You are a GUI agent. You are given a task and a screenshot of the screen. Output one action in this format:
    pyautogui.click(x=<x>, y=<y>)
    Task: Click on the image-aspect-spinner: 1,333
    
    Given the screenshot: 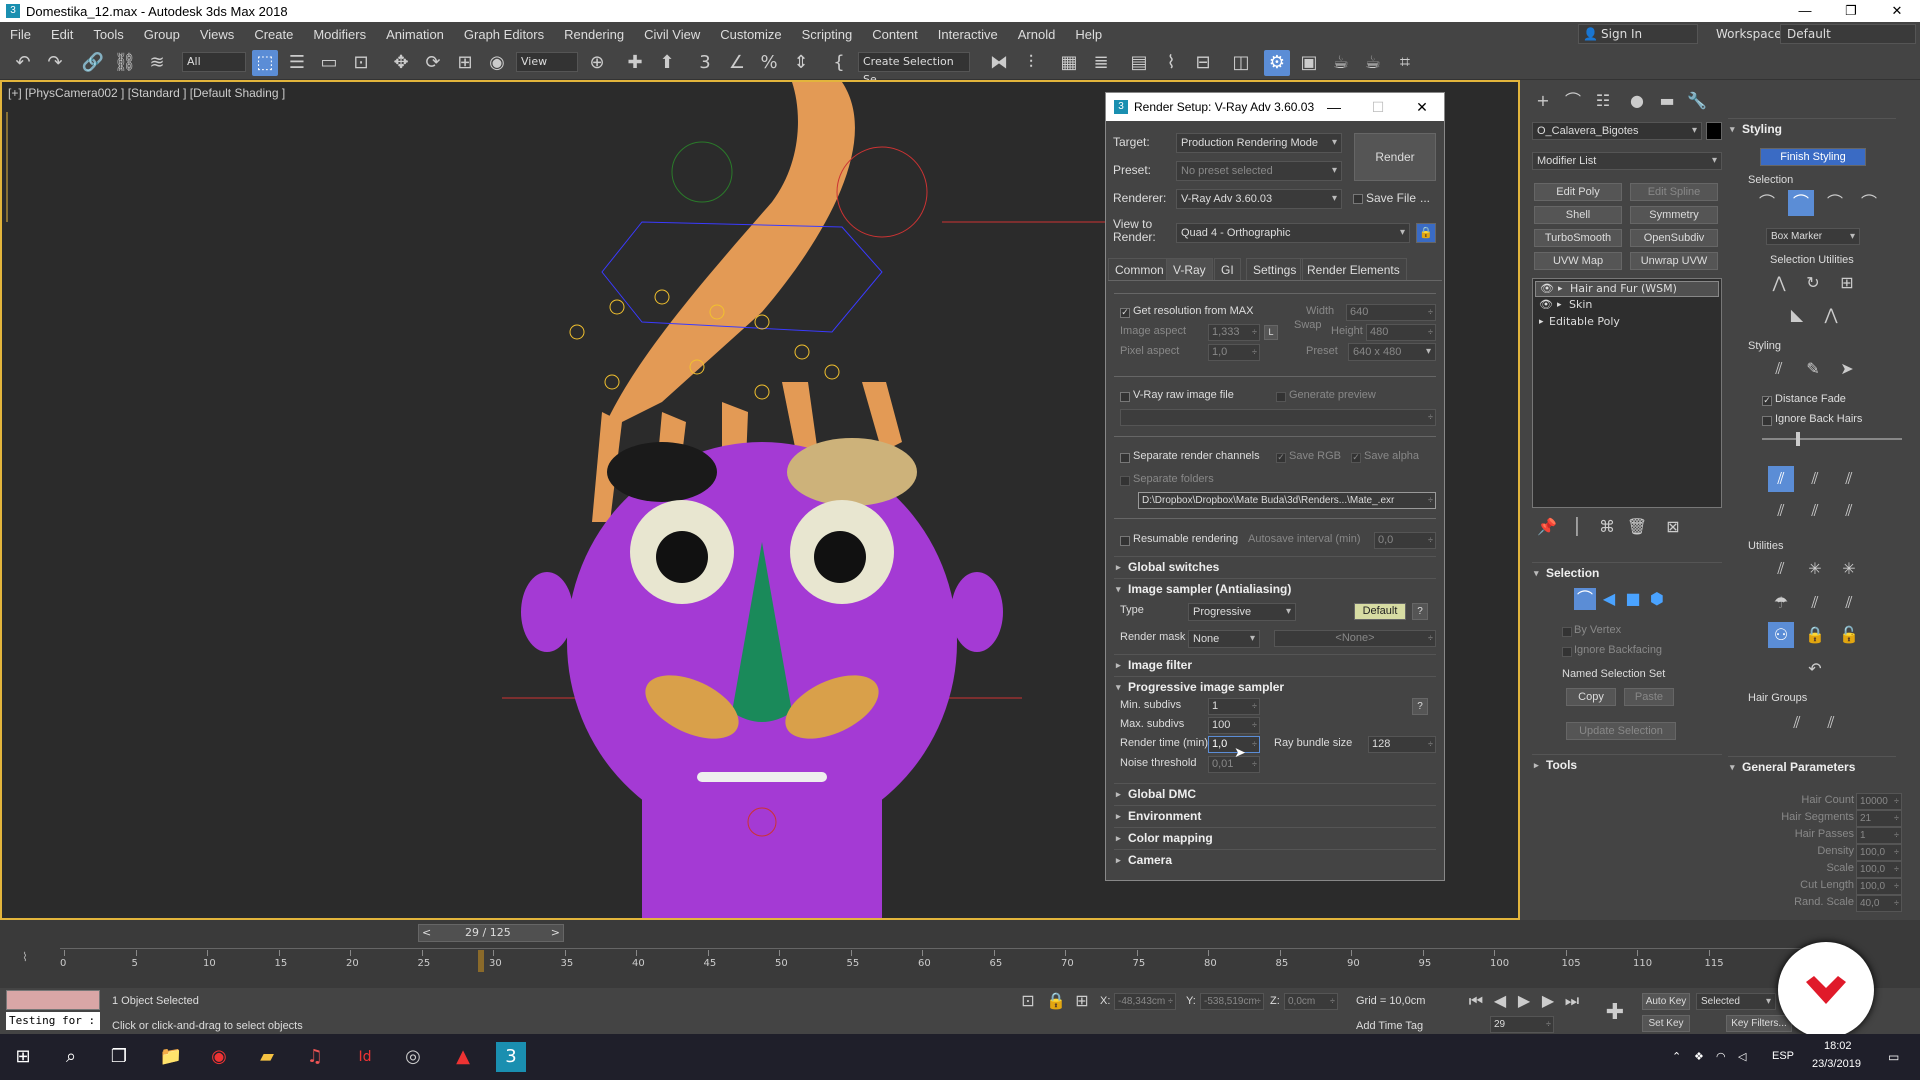 What is the action you would take?
    pyautogui.click(x=1234, y=332)
    